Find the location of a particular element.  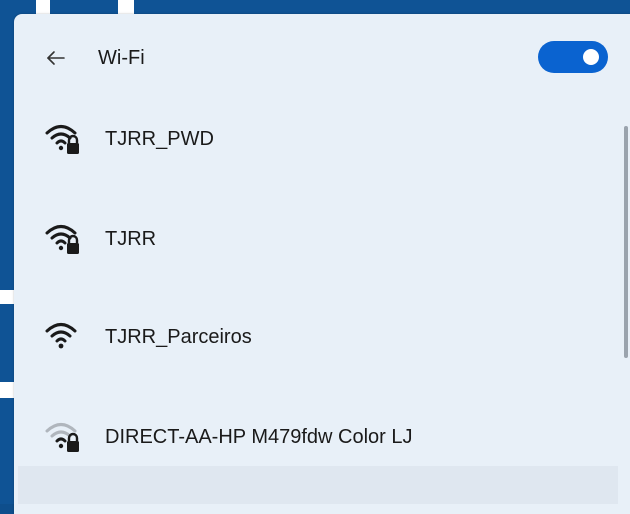

wifi-toggle is located at coordinates (573, 57).